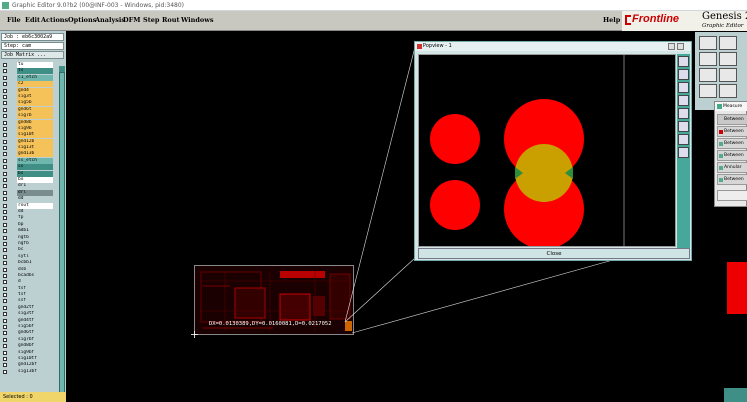  I want to click on measure-icon, so click(719, 106).